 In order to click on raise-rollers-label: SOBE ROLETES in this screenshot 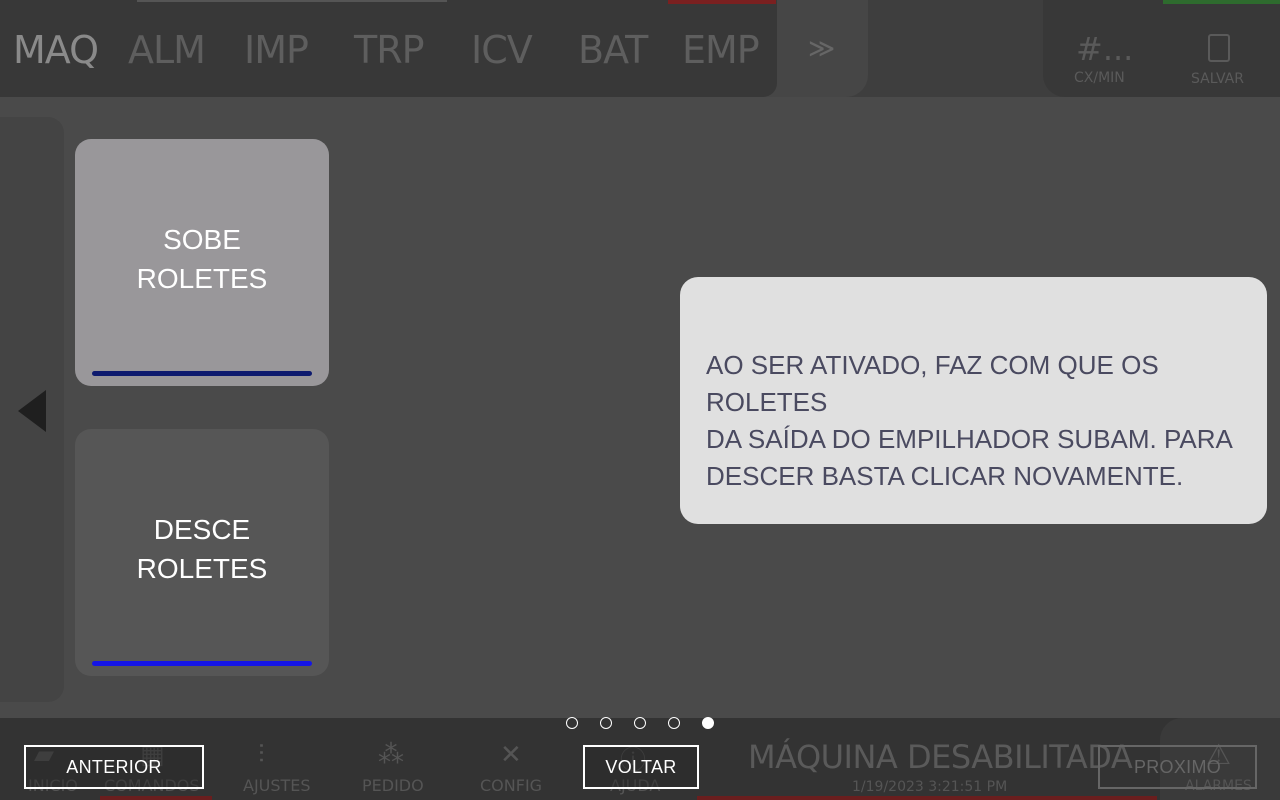, I will do `click(202, 259)`.